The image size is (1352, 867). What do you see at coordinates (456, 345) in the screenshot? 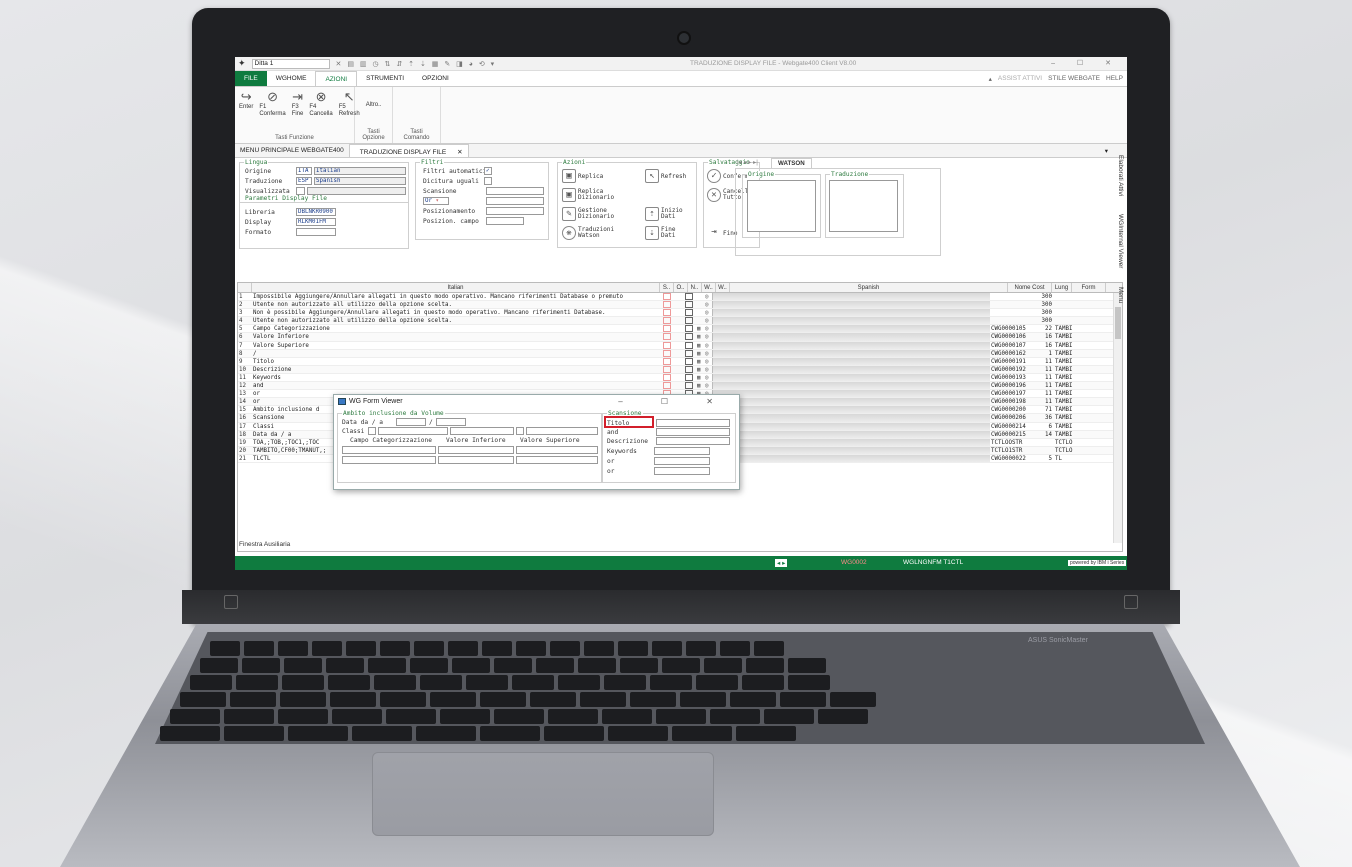
I see `italian-cell: Valore Superiore` at bounding box center [456, 345].